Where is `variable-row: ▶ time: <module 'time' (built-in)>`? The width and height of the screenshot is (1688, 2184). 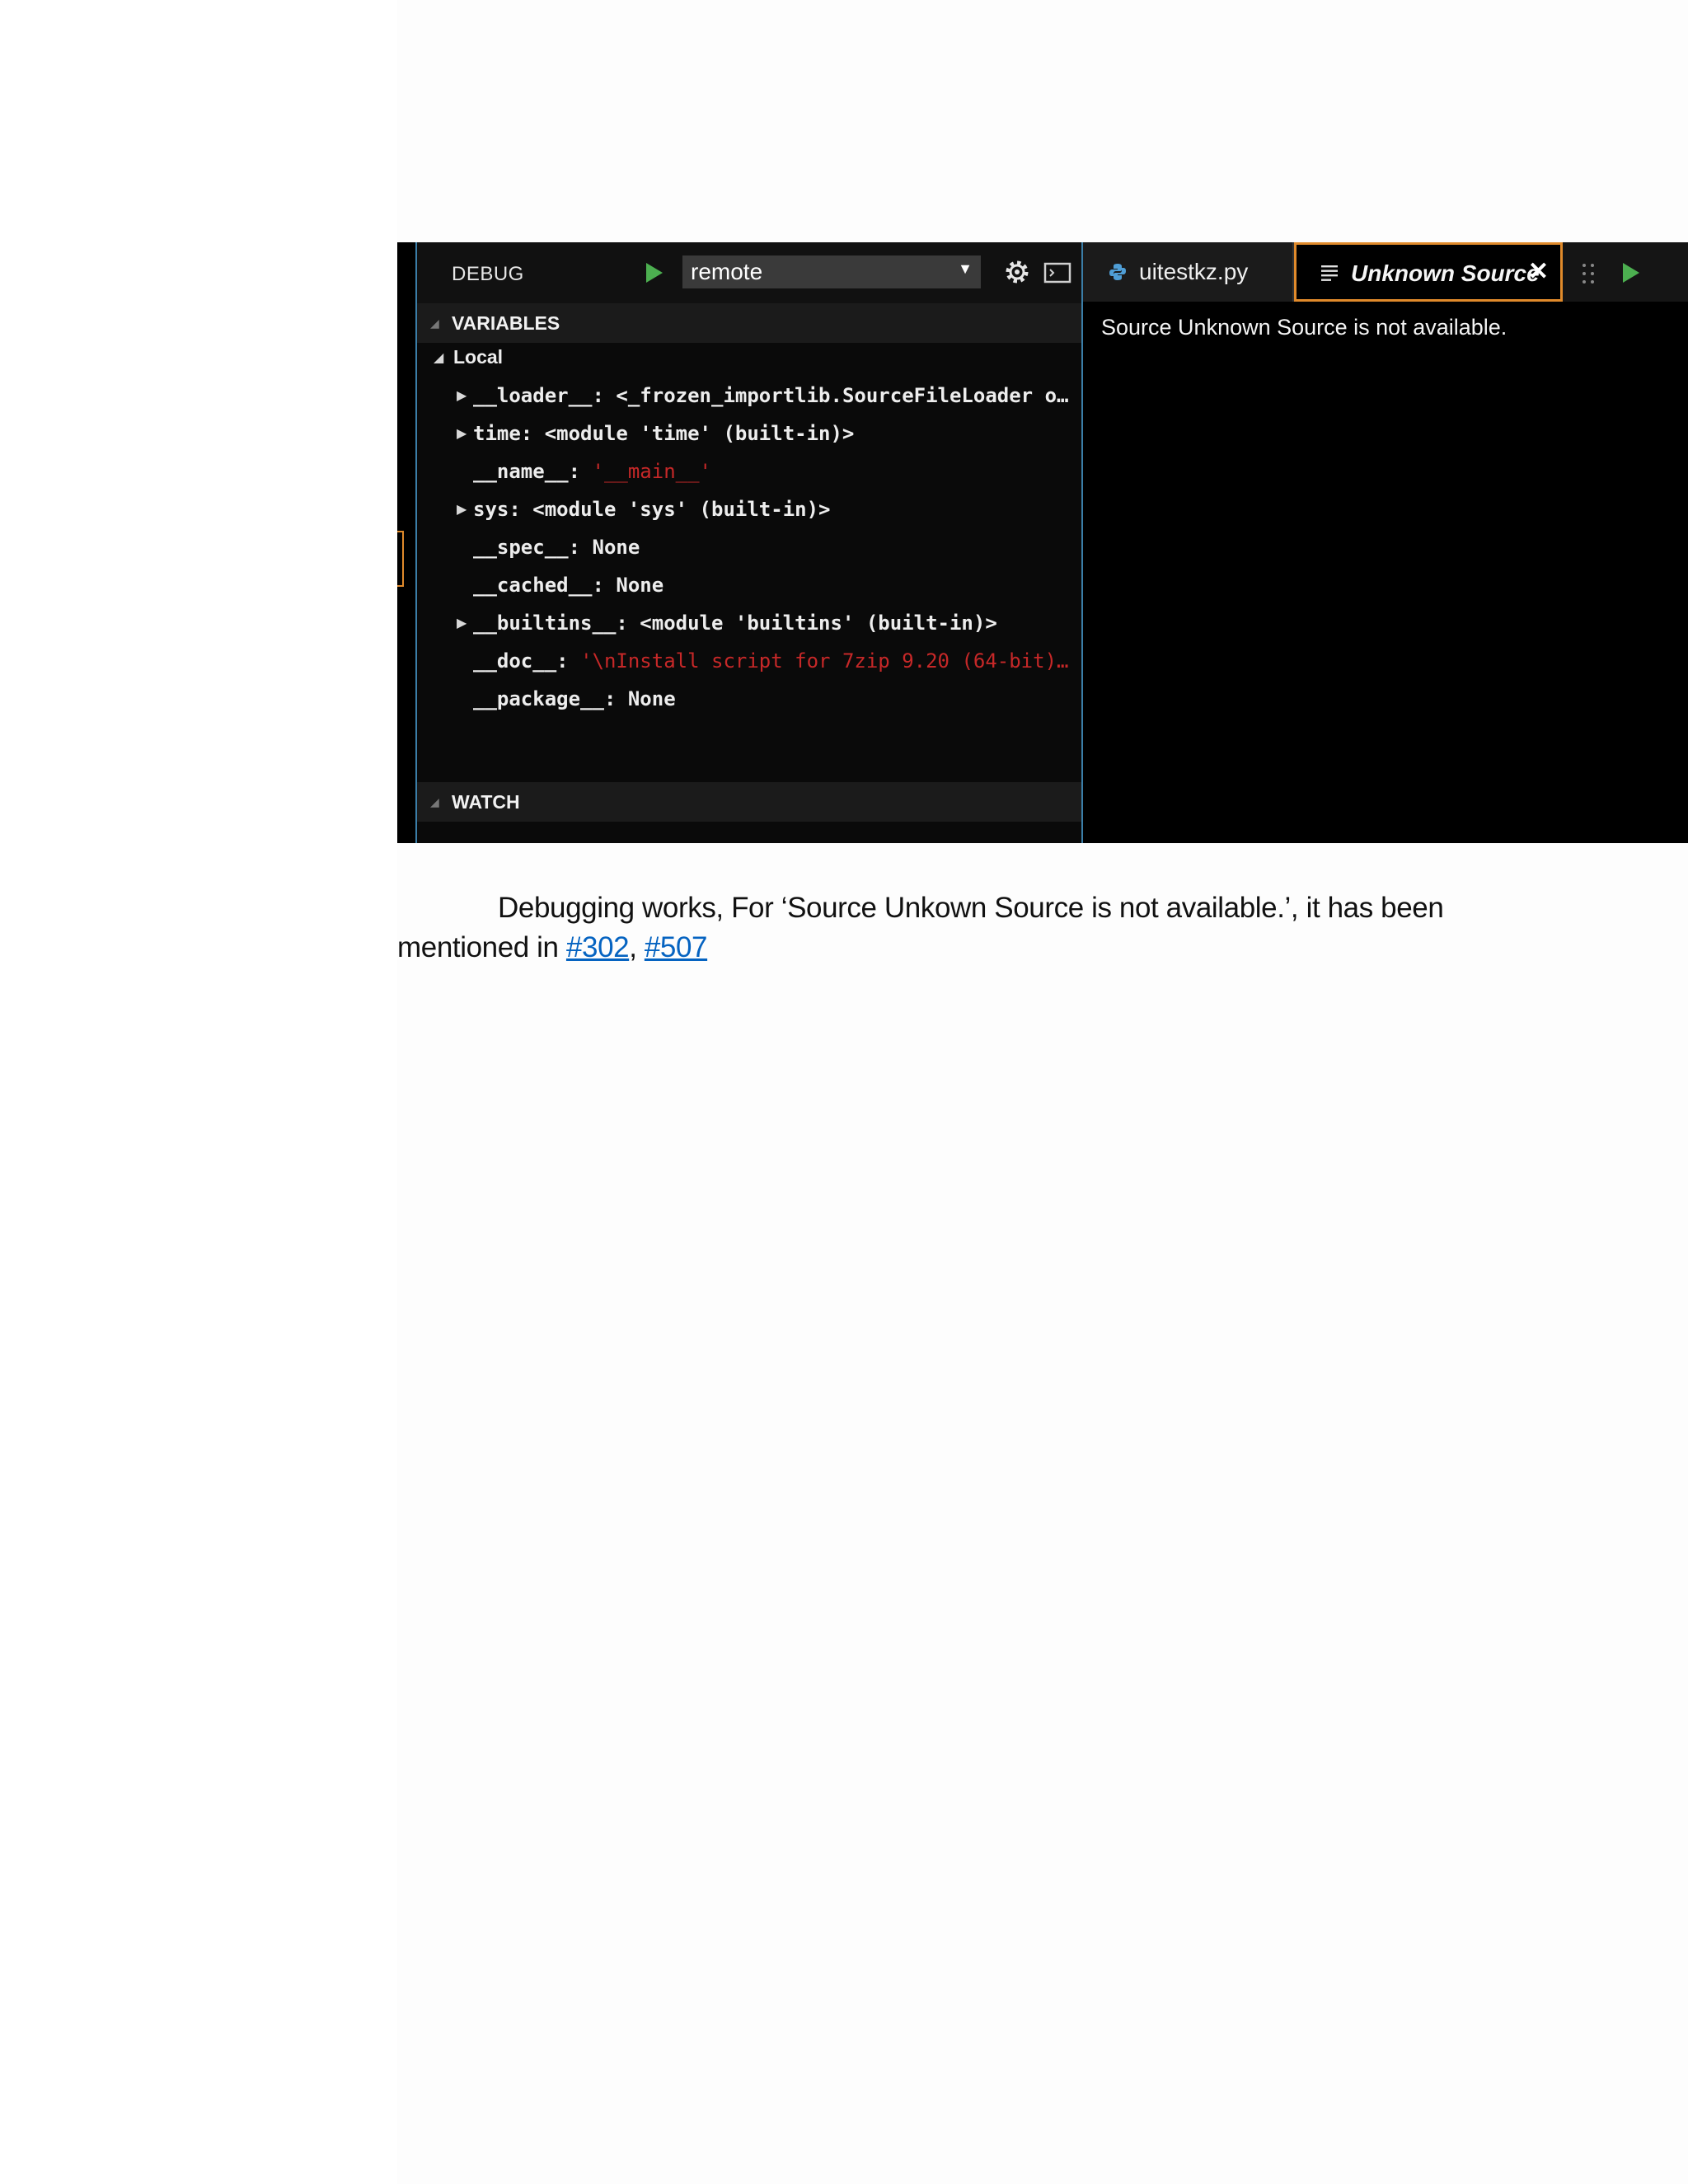
variable-row: ▶ time: <module 'time' (built-in)> is located at coordinates (749, 437).